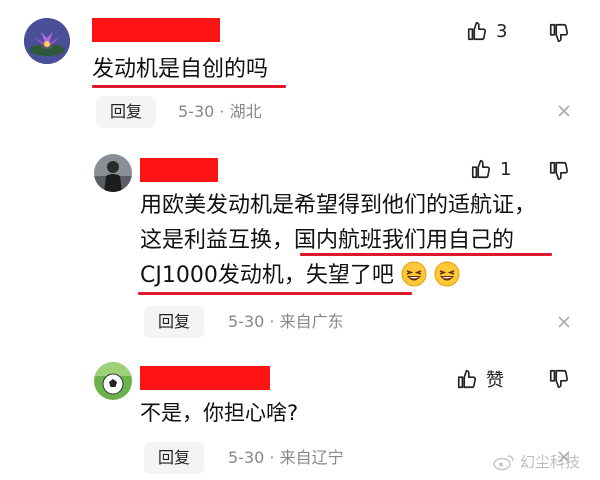 The width and height of the screenshot is (600, 480). I want to click on like-button: 1, so click(490, 169).